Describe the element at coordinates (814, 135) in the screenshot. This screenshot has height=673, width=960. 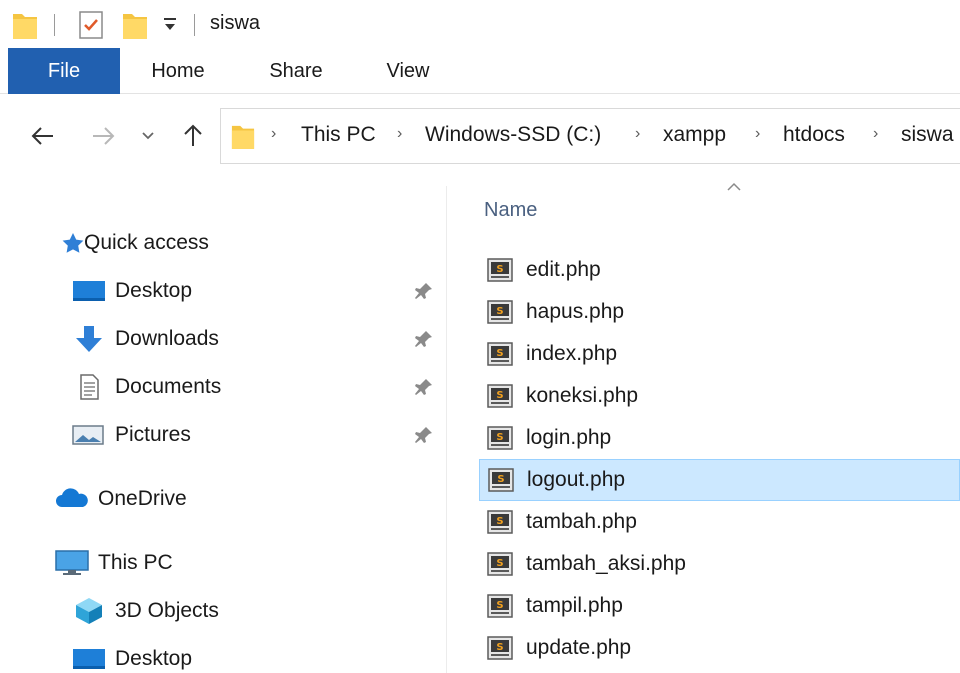
I see `breadcrumb-htdocs: htdocs` at that location.